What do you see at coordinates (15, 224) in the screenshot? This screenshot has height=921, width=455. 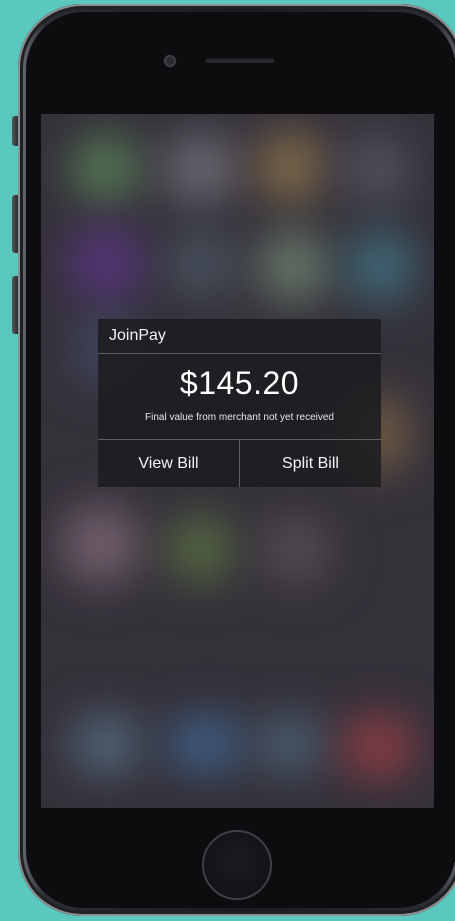 I see `volume-up-button` at bounding box center [15, 224].